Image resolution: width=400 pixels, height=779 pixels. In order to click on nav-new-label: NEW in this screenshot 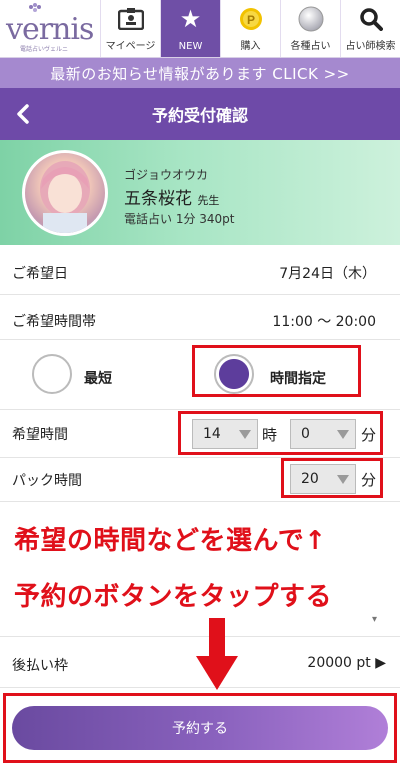, I will do `click(190, 46)`.